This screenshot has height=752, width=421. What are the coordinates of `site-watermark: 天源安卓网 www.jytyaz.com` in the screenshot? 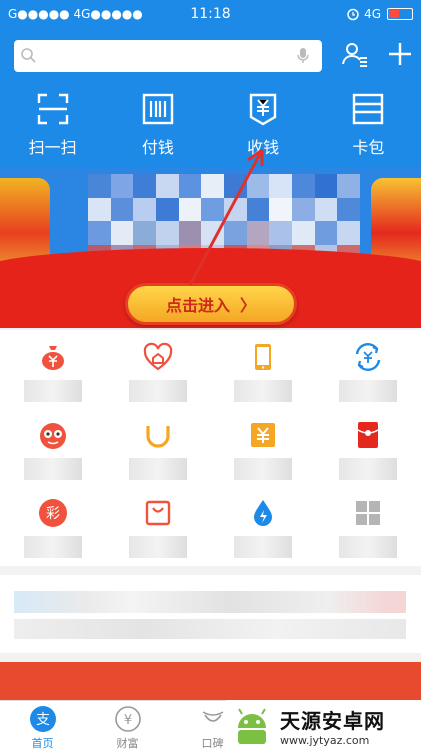 It's located at (323, 726).